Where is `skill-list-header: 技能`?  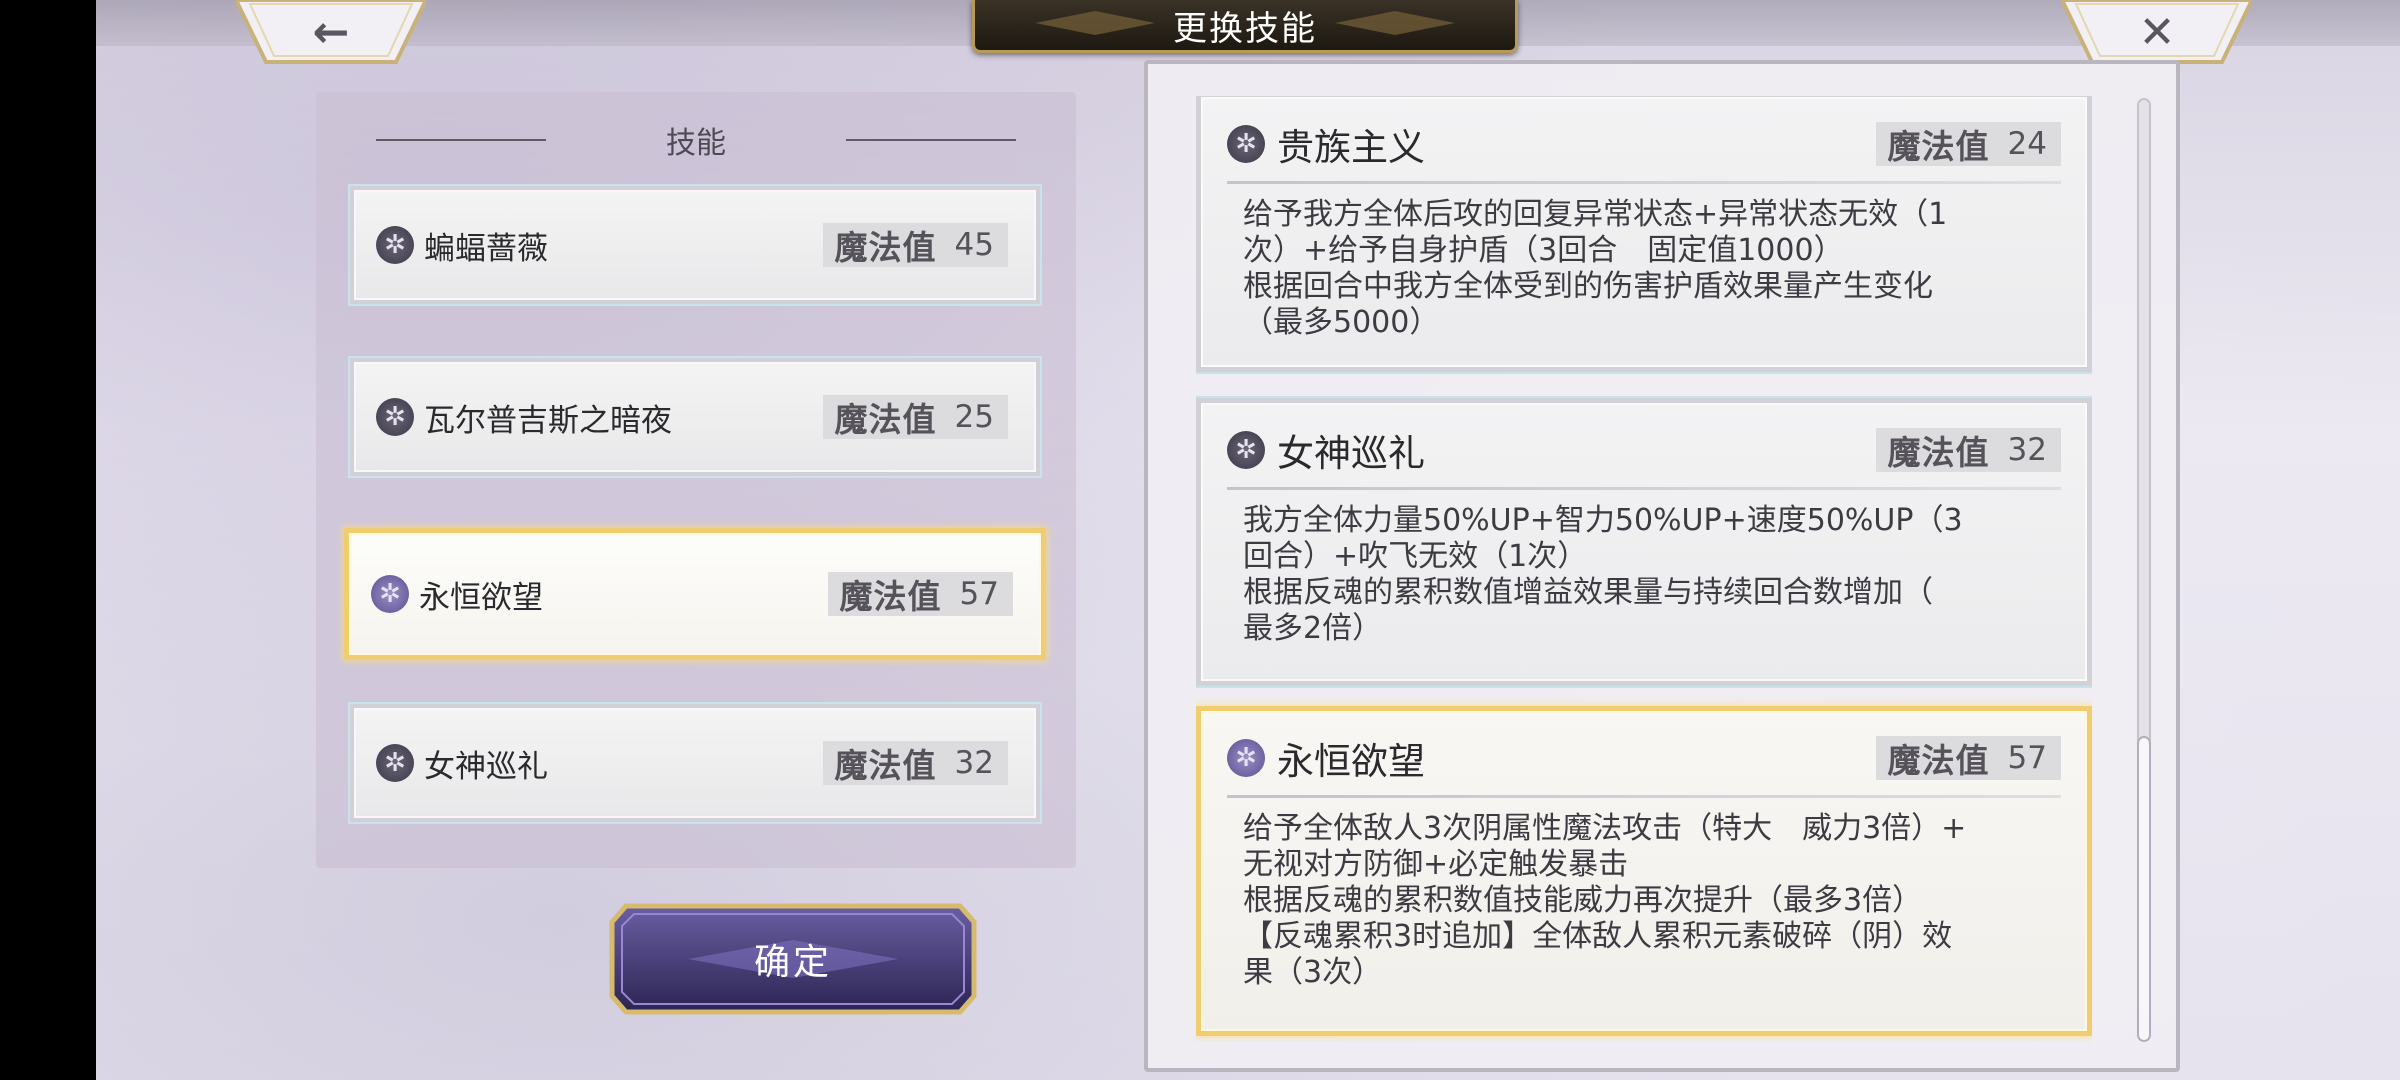
skill-list-header: 技能 is located at coordinates (696, 140).